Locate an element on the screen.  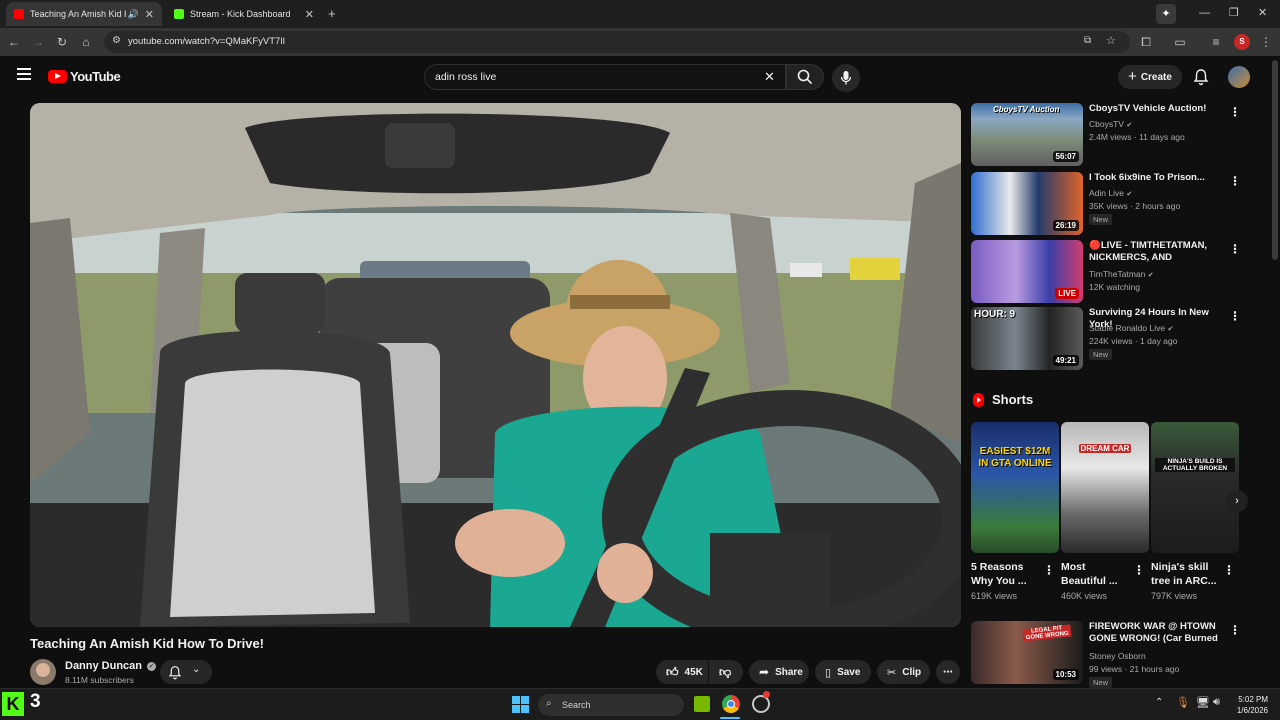
video-thumbnail: CboysTV Auction 56:07 is located at coordinates (1027, 134).